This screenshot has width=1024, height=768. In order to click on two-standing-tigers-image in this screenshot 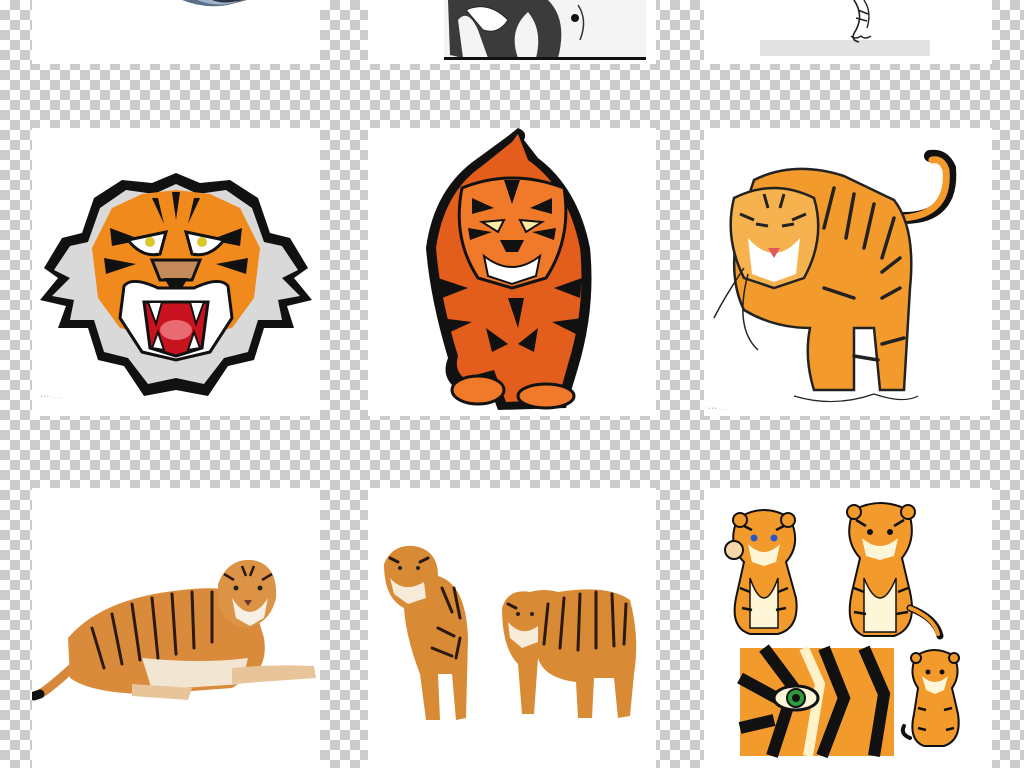, I will do `click(510, 632)`.